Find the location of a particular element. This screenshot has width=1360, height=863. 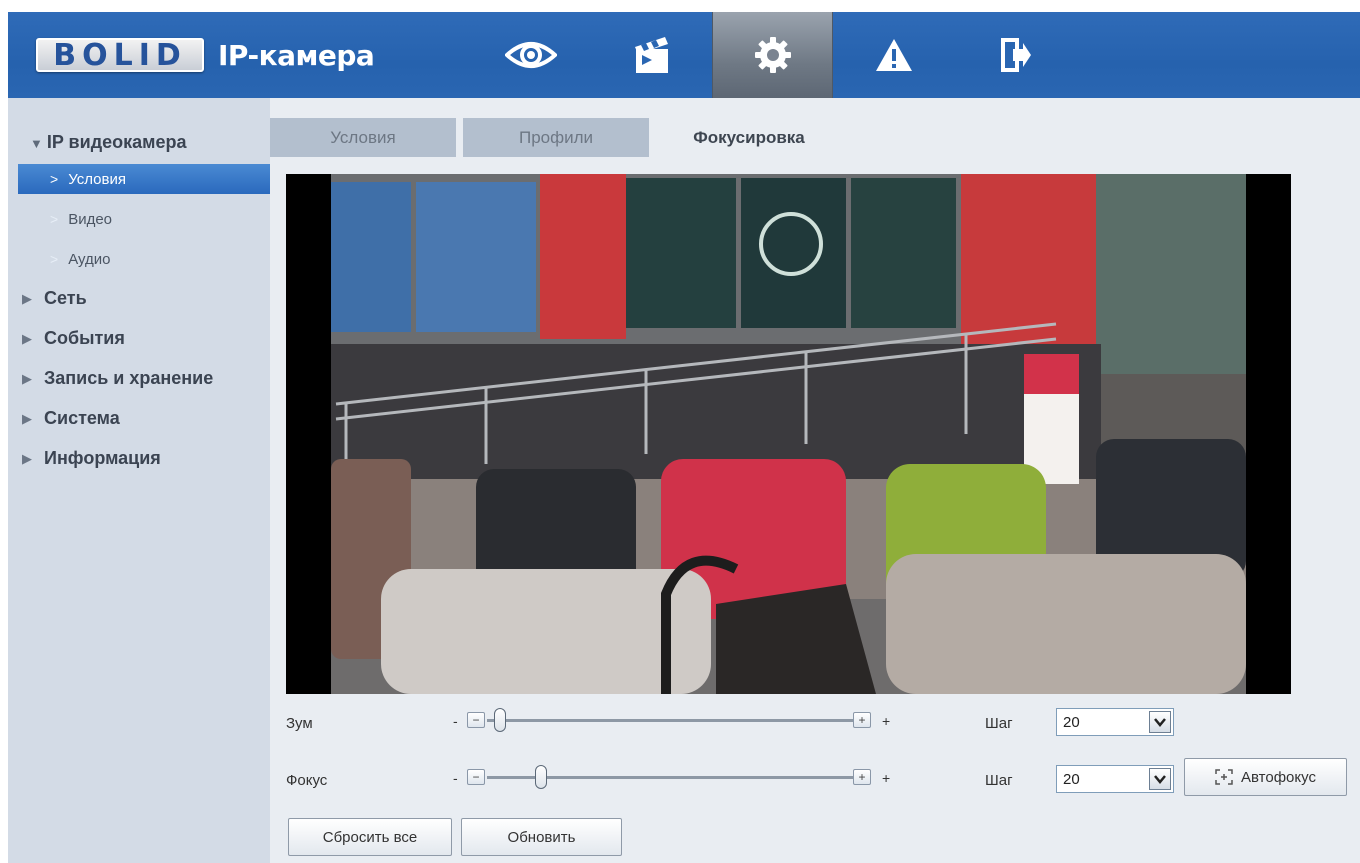

focus-plus-sign: + is located at coordinates (886, 778).